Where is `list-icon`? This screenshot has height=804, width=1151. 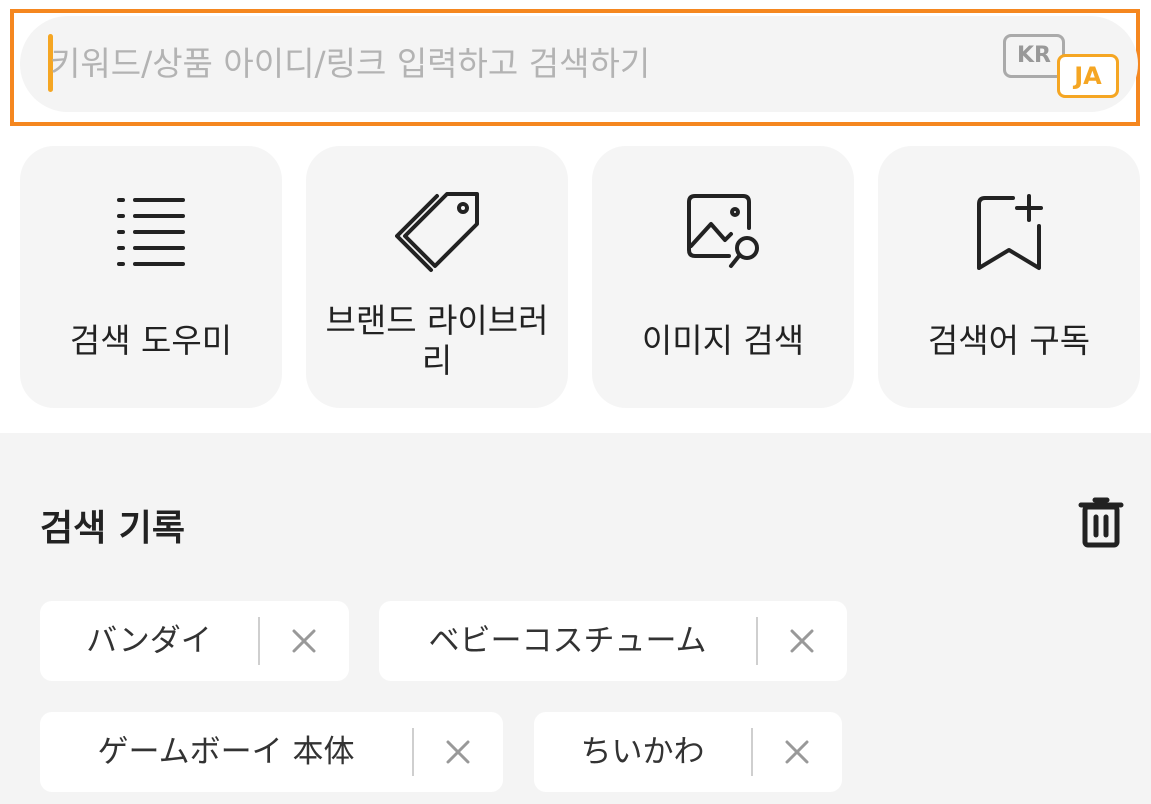
list-icon is located at coordinates (151, 232).